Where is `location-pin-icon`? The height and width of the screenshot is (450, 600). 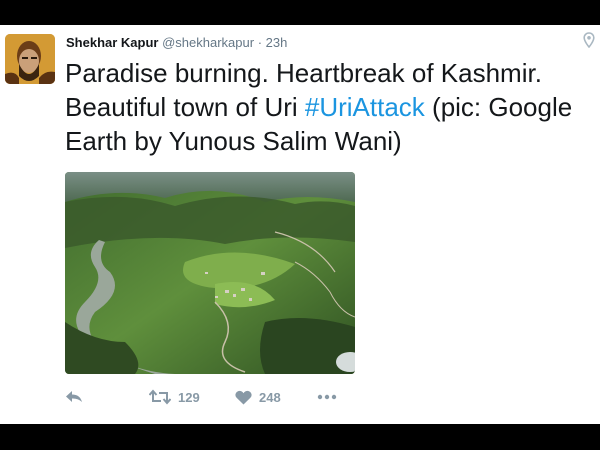
location-pin-icon is located at coordinates (589, 40).